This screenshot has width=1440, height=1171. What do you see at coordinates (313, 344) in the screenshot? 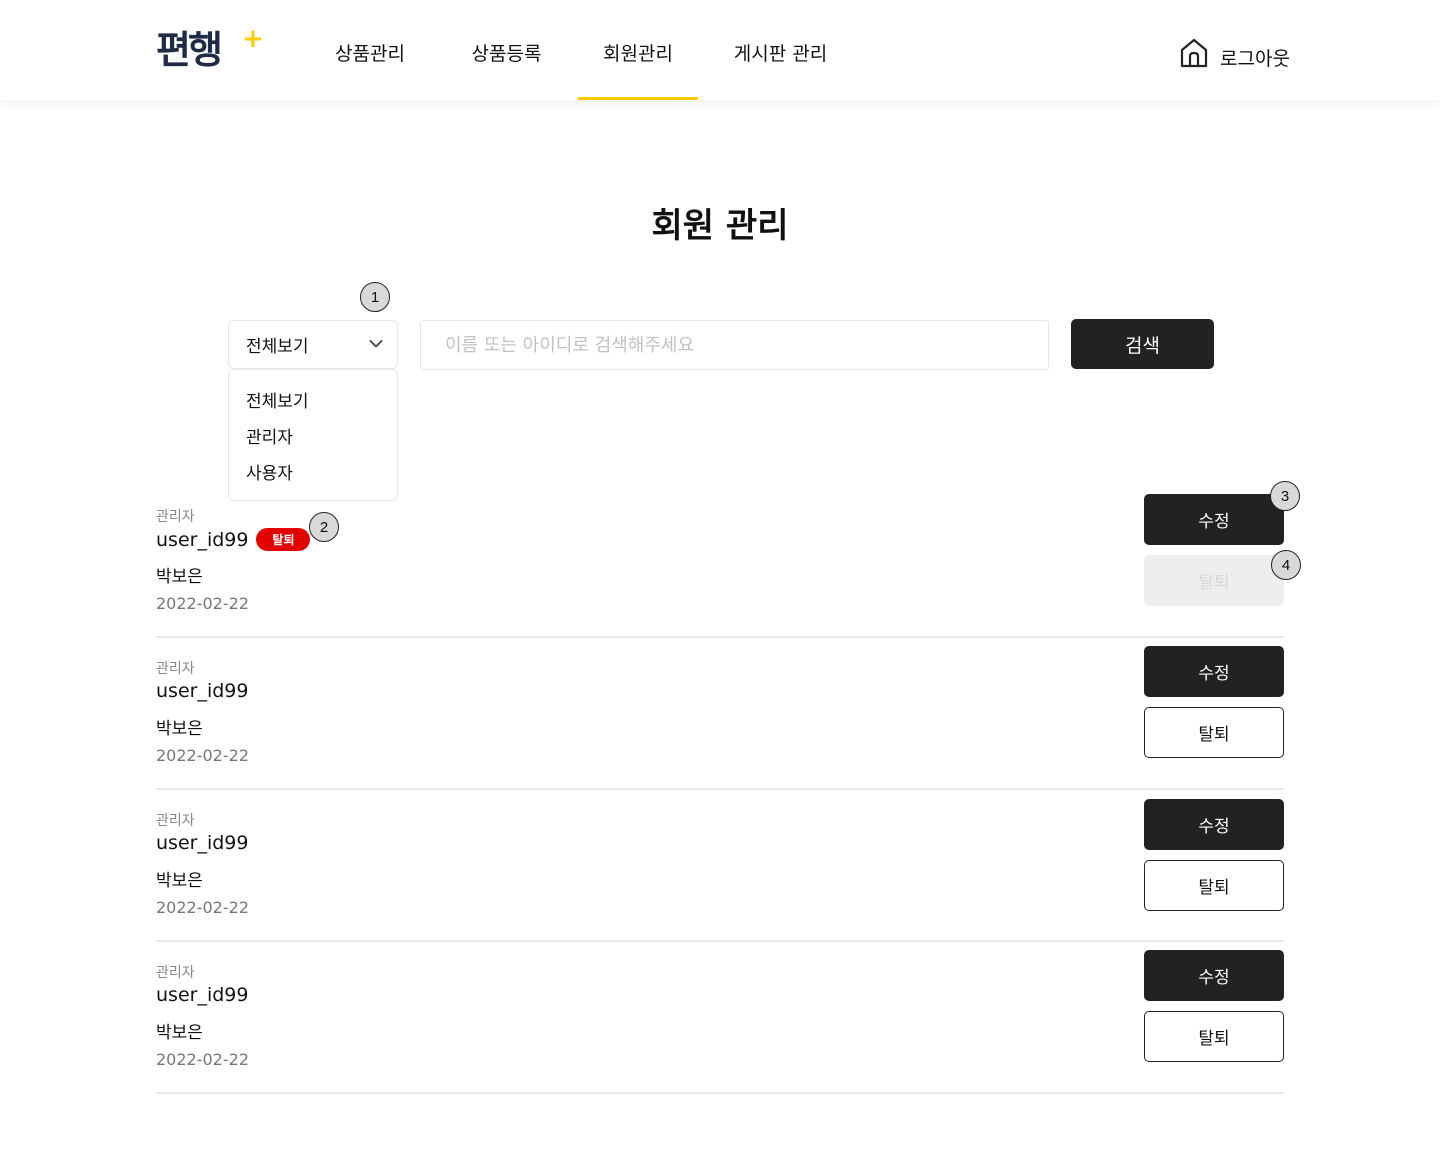
I see `member-type-select: 전체보기` at bounding box center [313, 344].